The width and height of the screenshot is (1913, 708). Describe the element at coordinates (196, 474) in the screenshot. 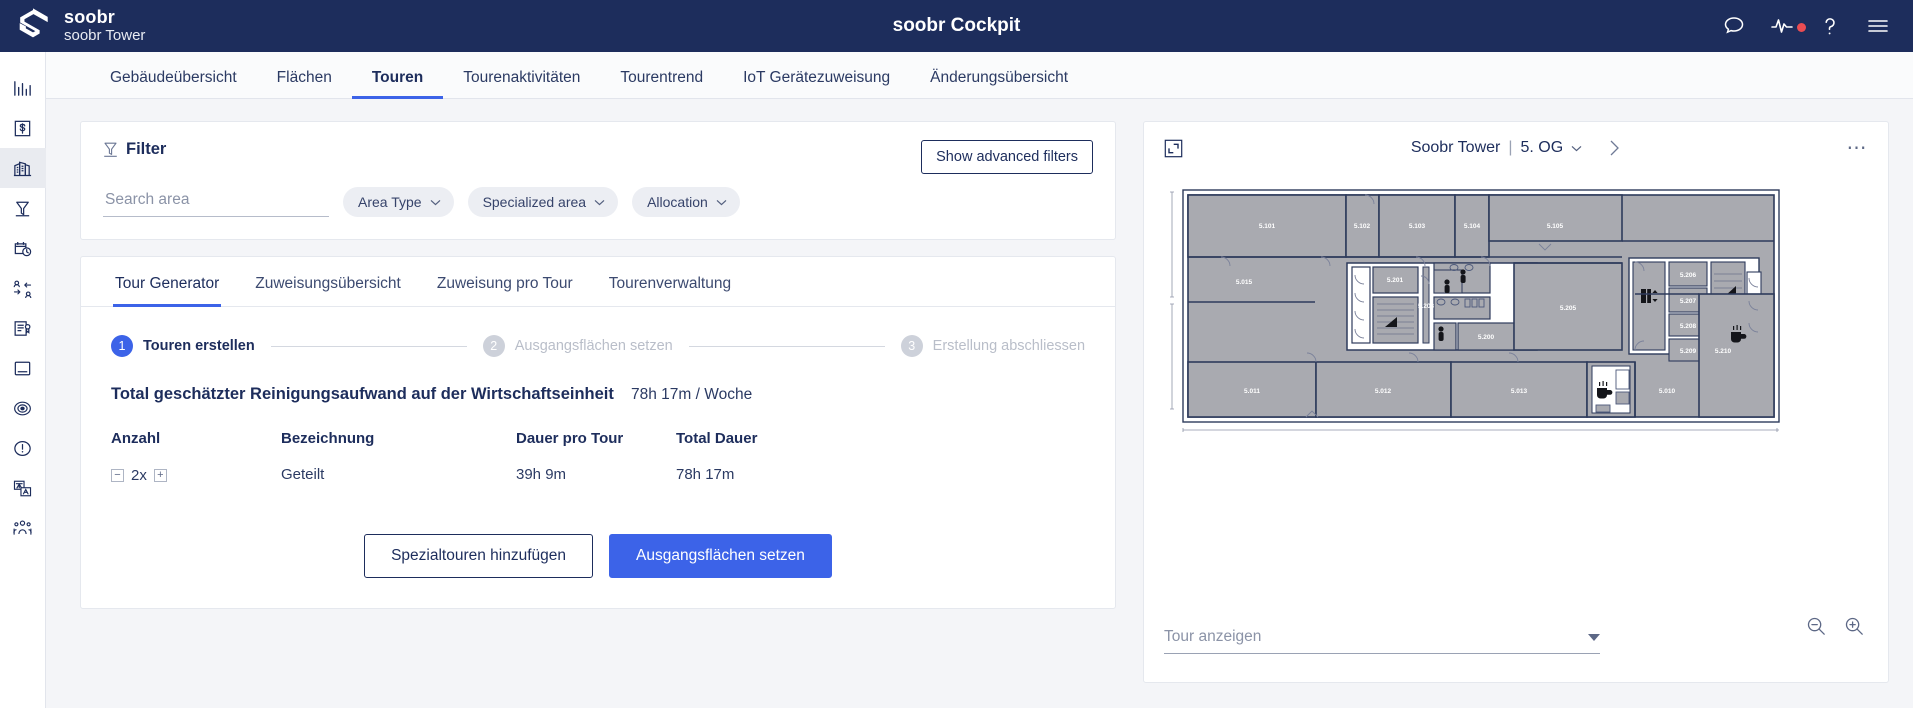

I see `cell-anzahl: − 2x +` at that location.